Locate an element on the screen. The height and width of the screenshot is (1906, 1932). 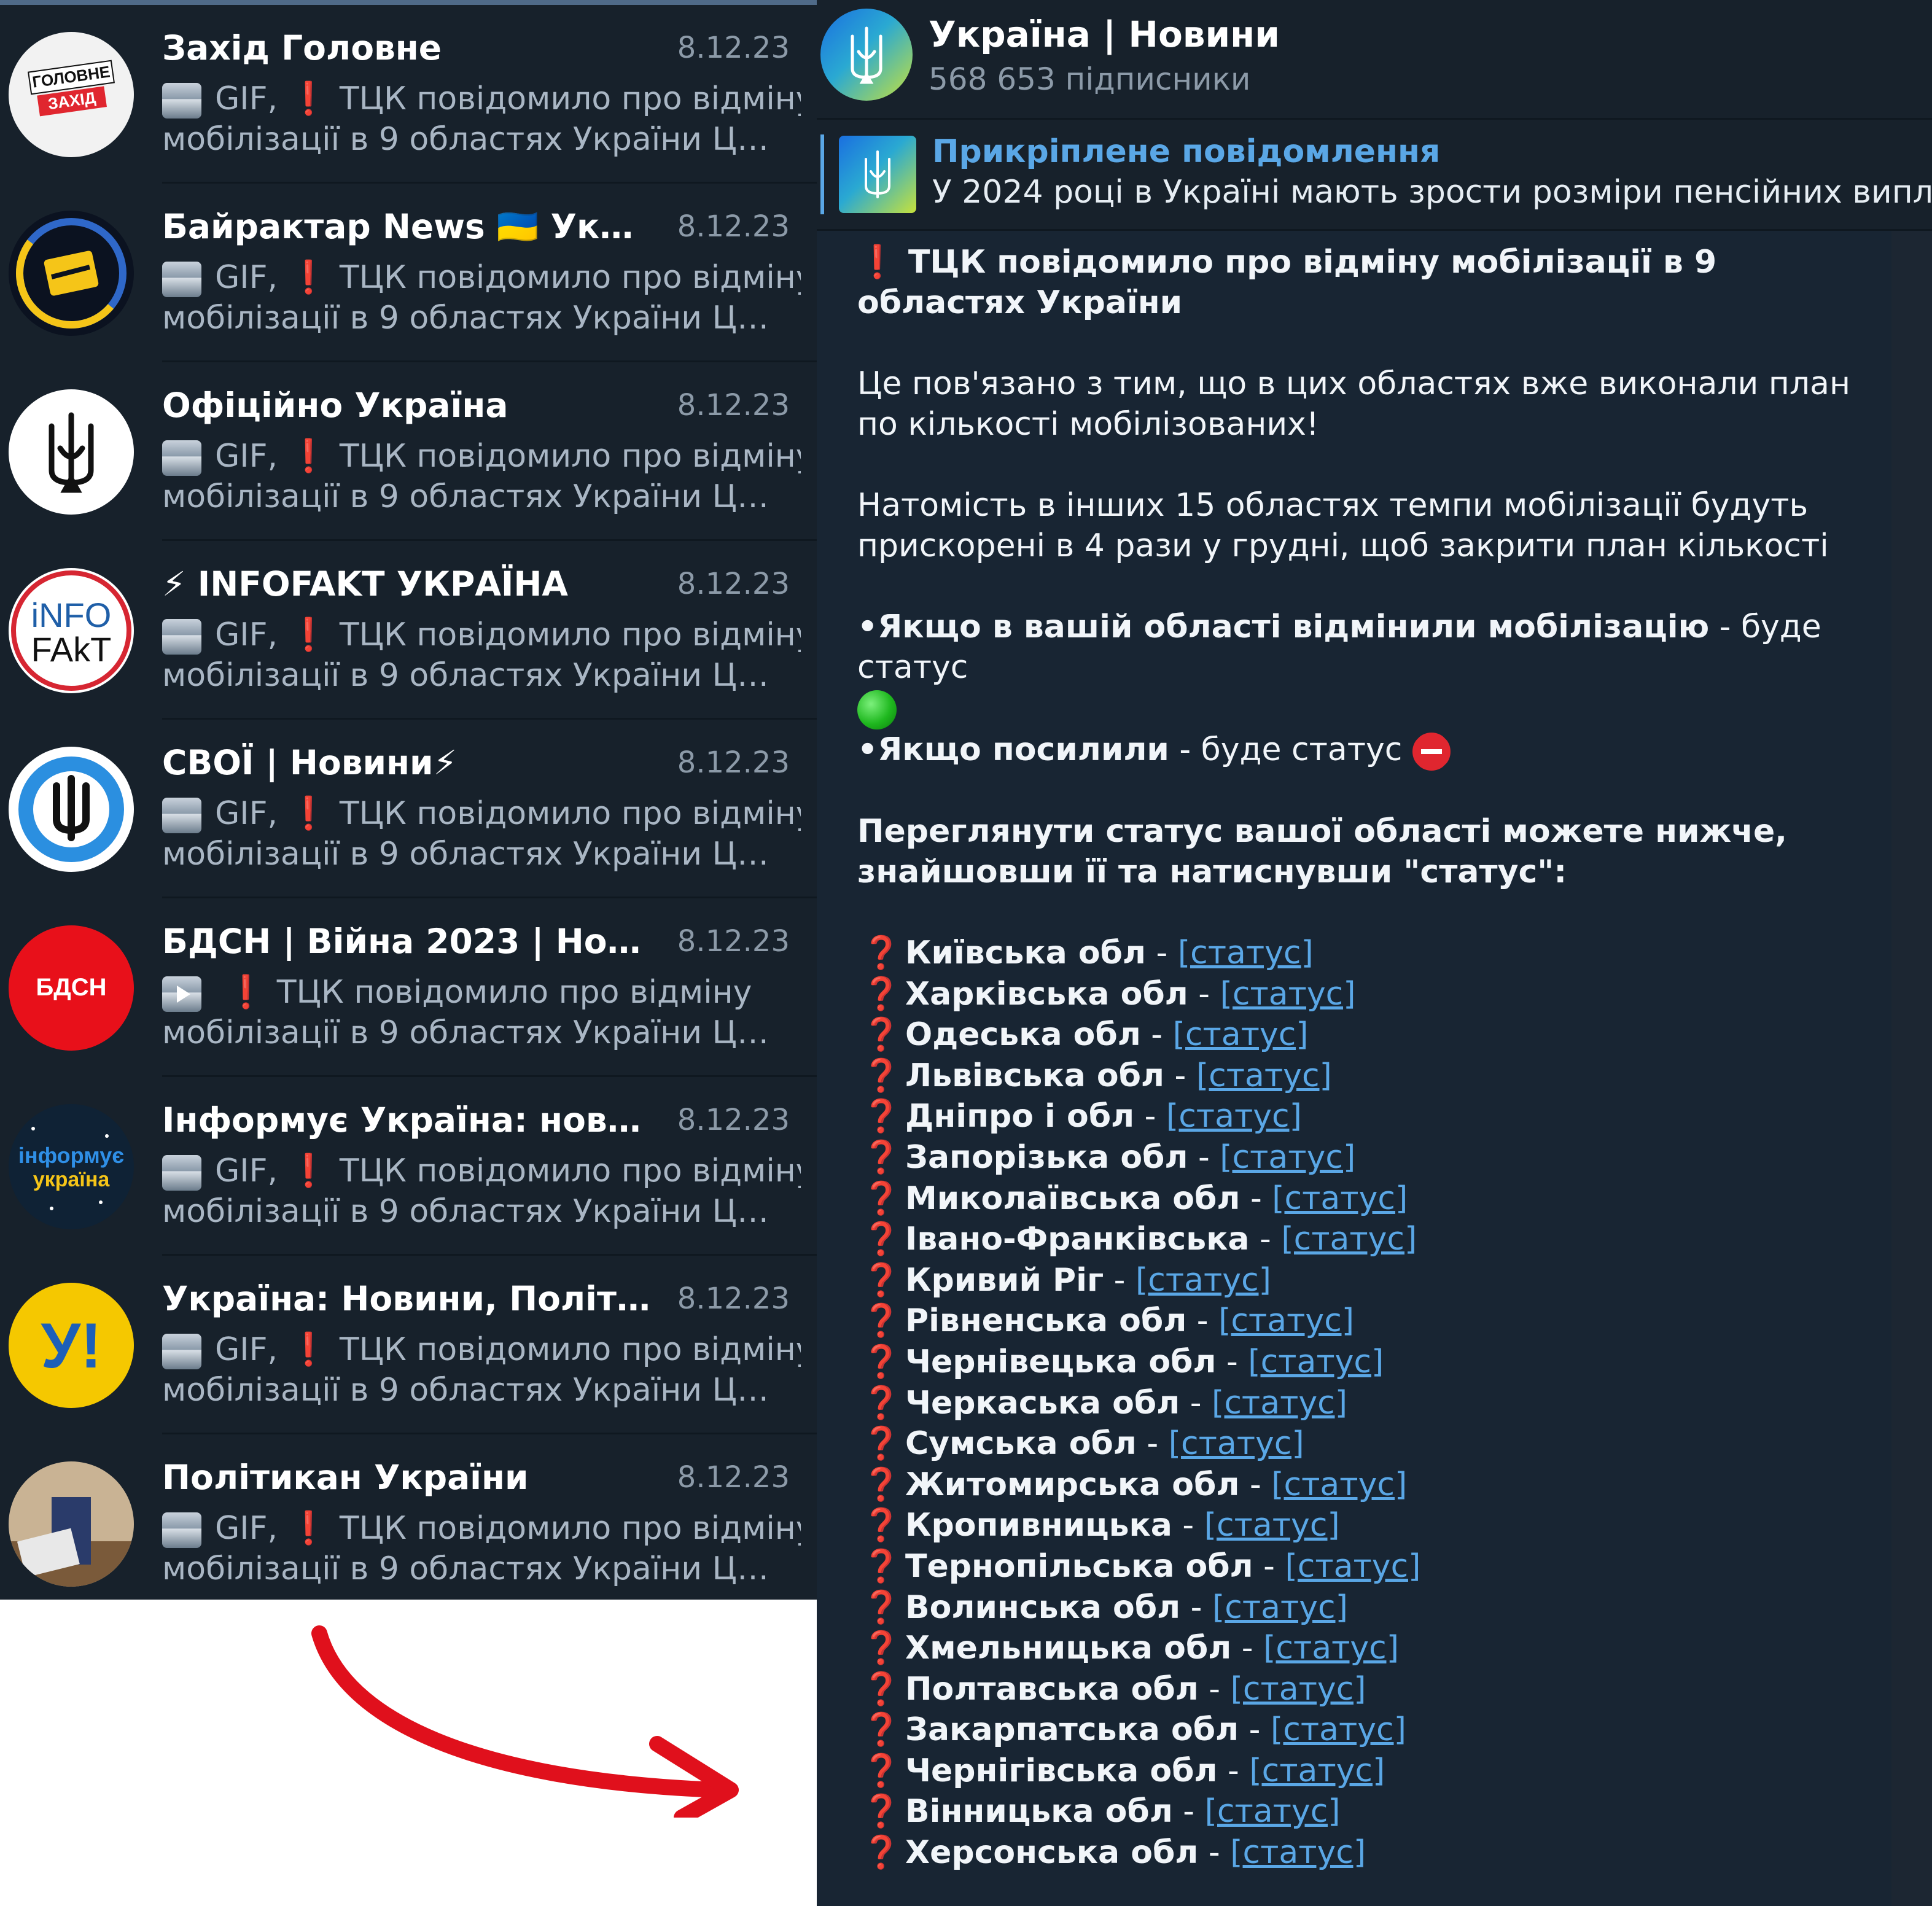
green-circle-icon is located at coordinates (877, 710).